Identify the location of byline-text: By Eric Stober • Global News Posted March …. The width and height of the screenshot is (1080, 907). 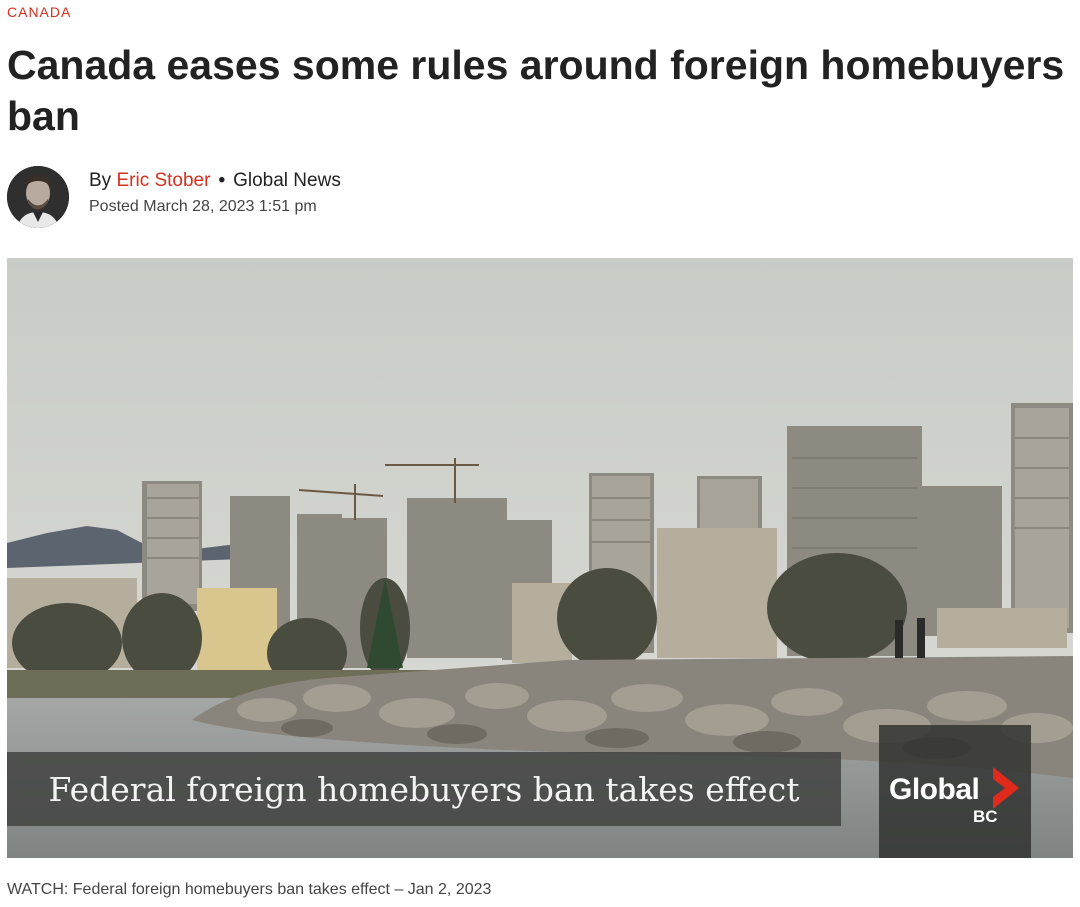
(215, 194).